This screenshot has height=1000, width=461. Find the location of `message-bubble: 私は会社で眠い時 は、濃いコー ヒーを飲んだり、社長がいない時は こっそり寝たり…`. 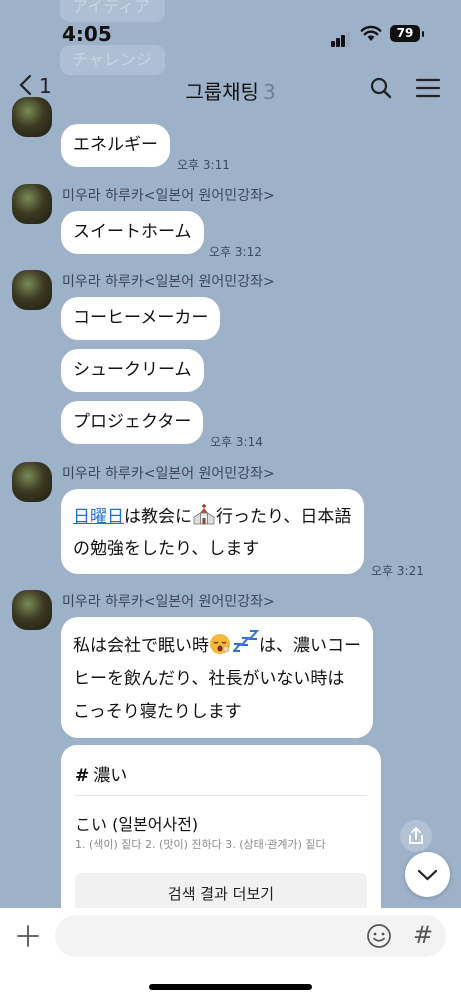

message-bubble: 私は会社で眠い時 は、濃いコー ヒーを飲んだり、社長がいない時は こっそり寝たり… is located at coordinates (217, 677).